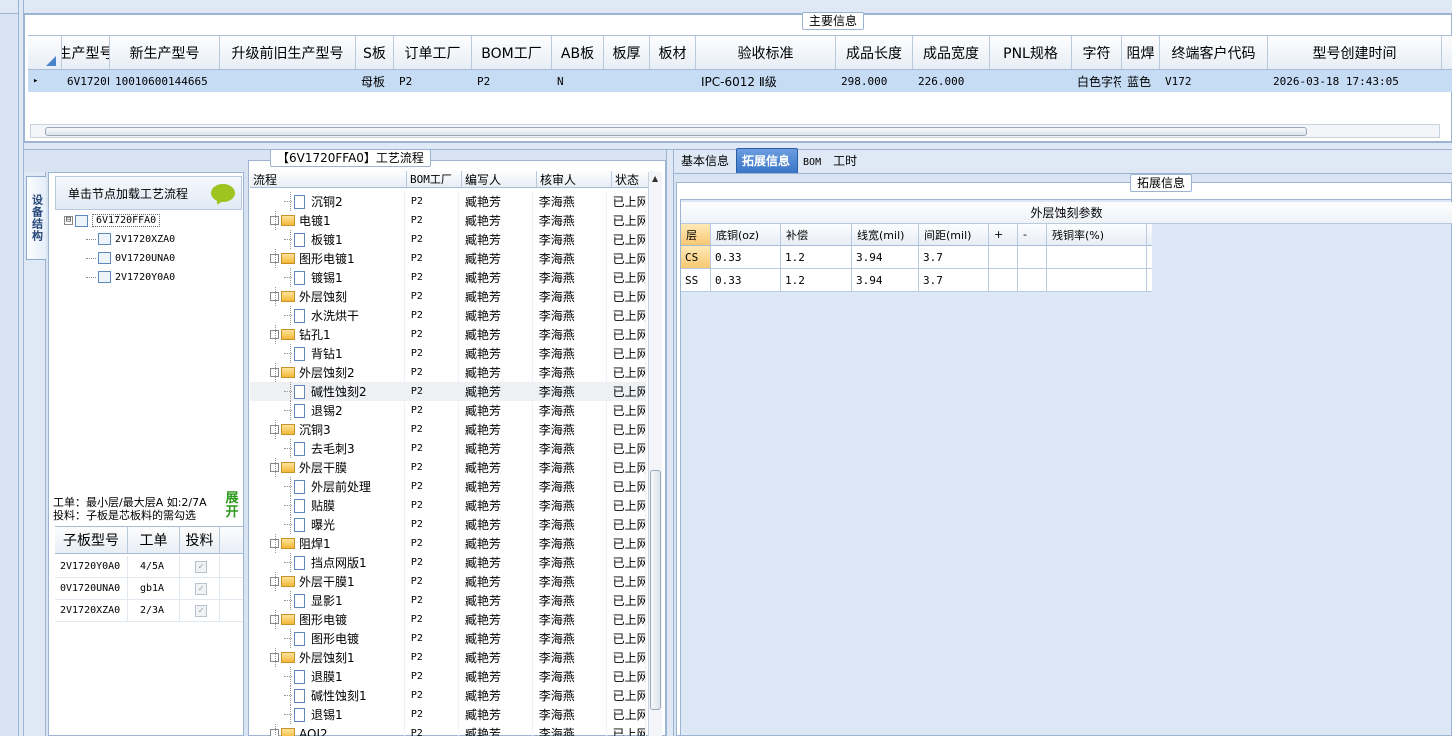 The height and width of the screenshot is (736, 1452). What do you see at coordinates (201, 588) in the screenshot?
I see `material-checkbox: ✓` at bounding box center [201, 588].